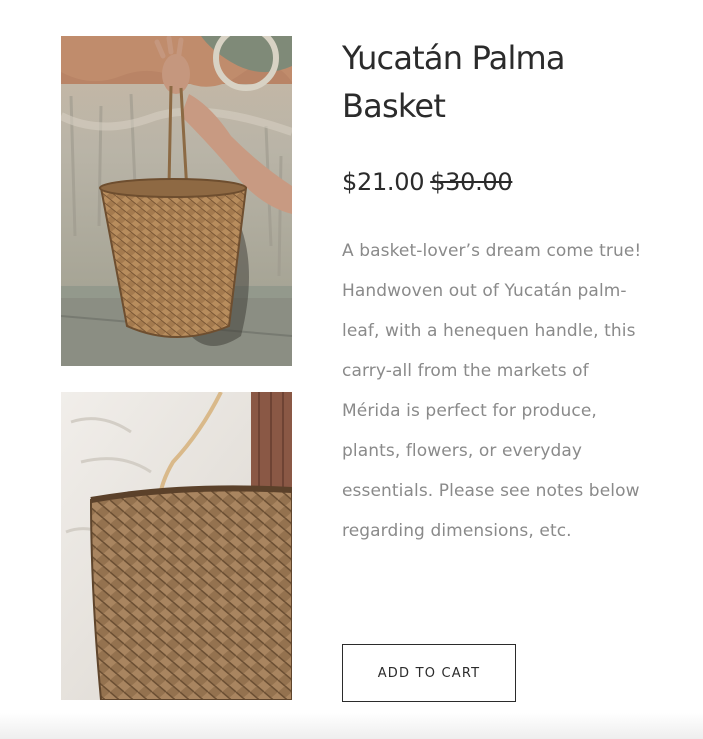  I want to click on price-row: $21.00 $30.00, so click(502, 182).